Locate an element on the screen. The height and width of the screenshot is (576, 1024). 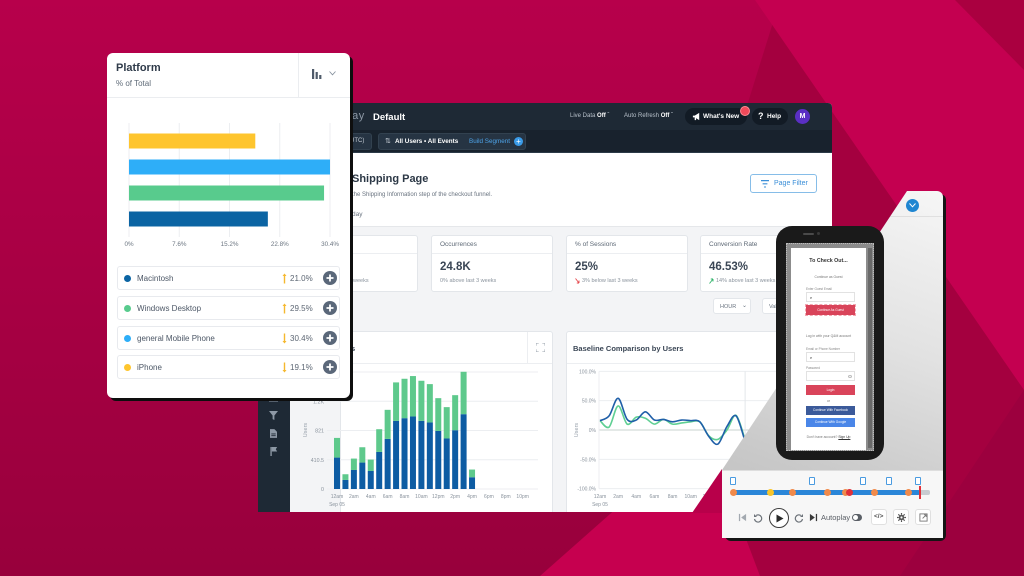
settings-button is located at coordinates (901, 517).